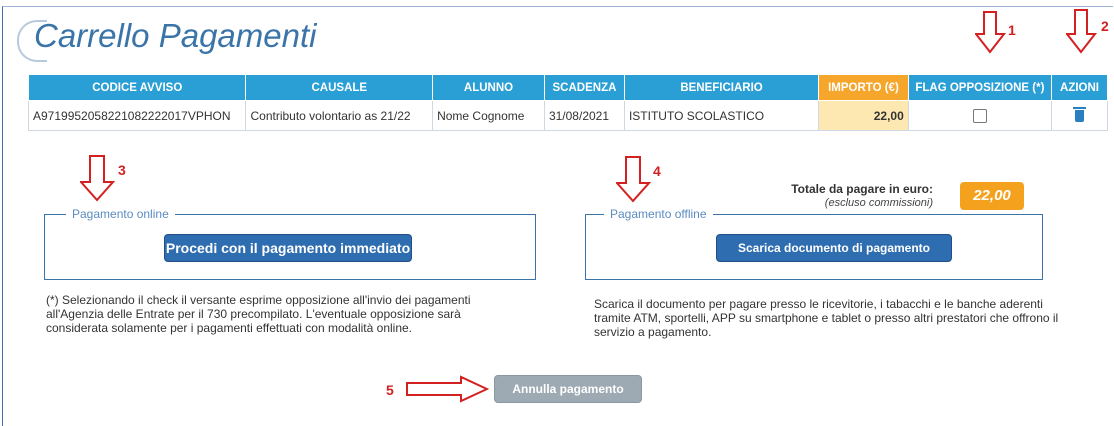  I want to click on trash-icon, so click(1080, 115).